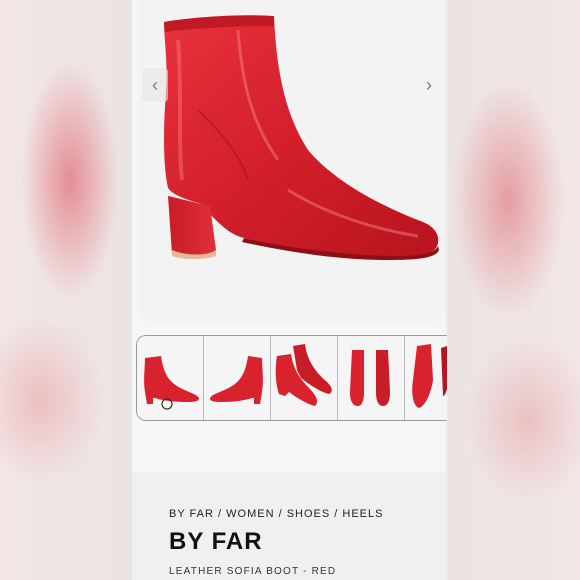 The image size is (580, 580). Describe the element at coordinates (362, 514) in the screenshot. I see `breadcrumb-heels: HEELS` at that location.